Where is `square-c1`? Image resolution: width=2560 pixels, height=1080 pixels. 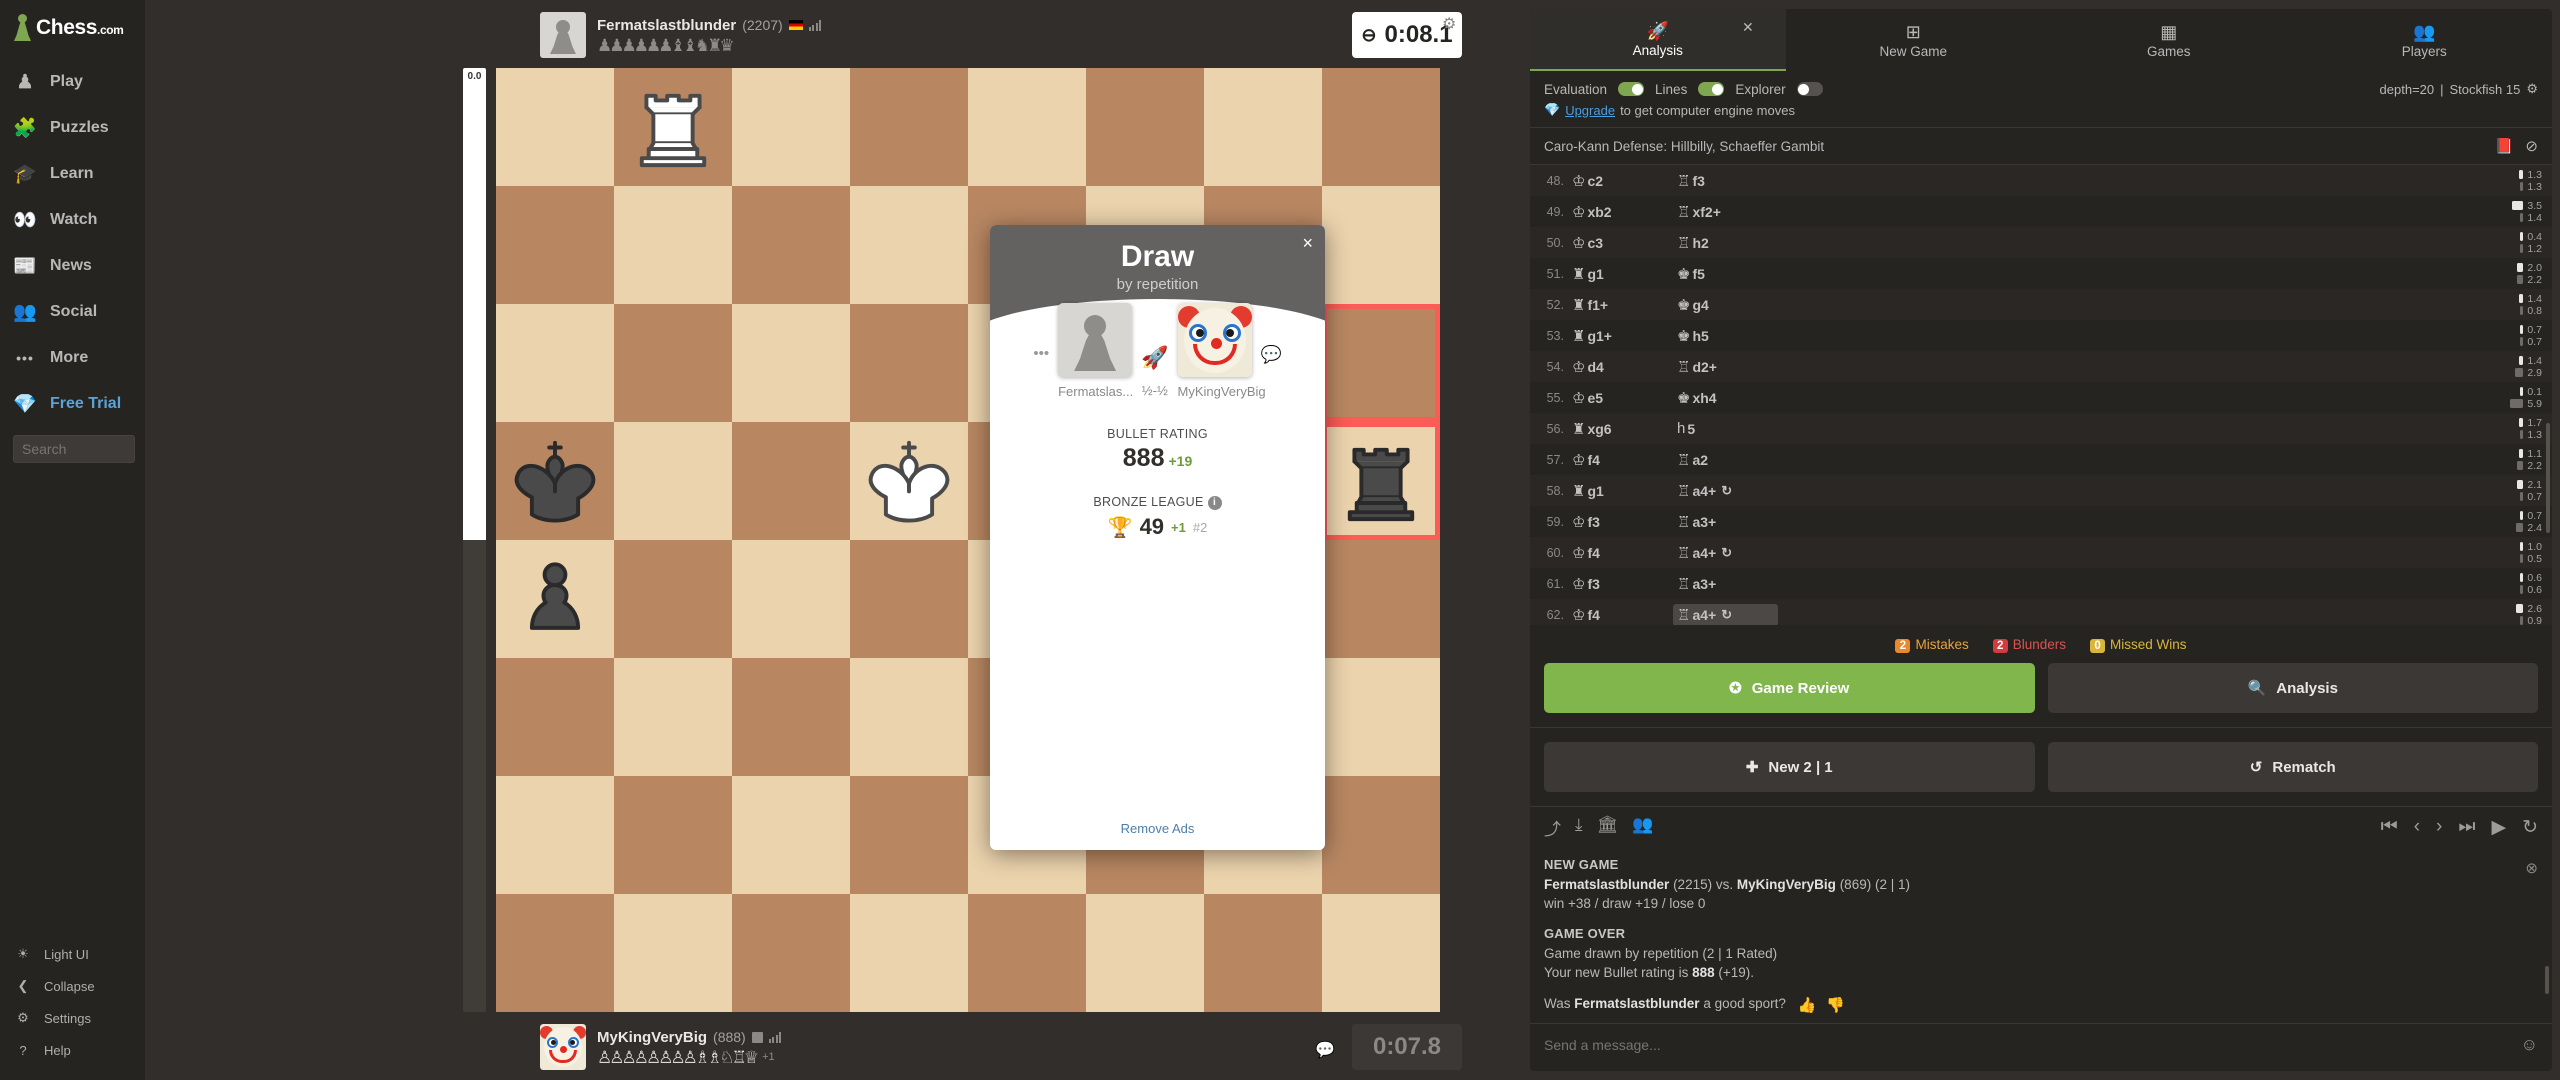 square-c1 is located at coordinates (791, 953).